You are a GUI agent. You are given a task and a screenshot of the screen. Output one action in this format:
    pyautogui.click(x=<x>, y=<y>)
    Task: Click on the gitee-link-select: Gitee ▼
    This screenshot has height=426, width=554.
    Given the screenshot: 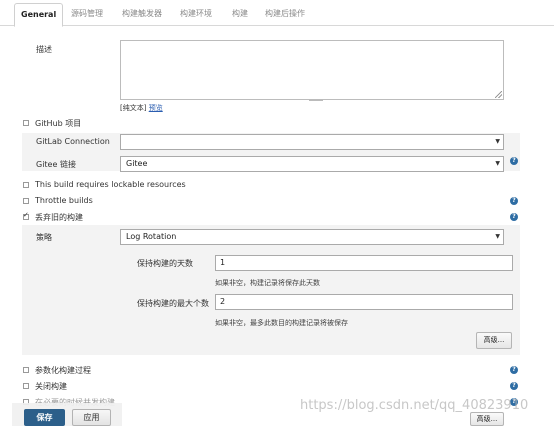 What is the action you would take?
    pyautogui.click(x=312, y=164)
    